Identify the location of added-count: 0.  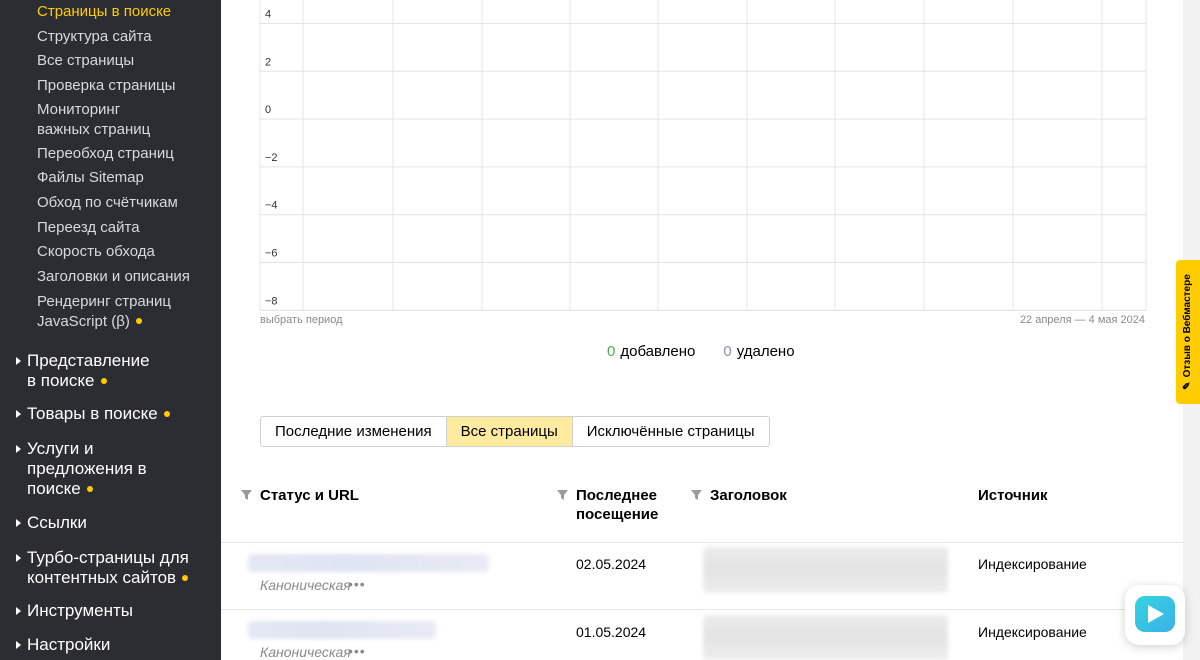
(611, 351).